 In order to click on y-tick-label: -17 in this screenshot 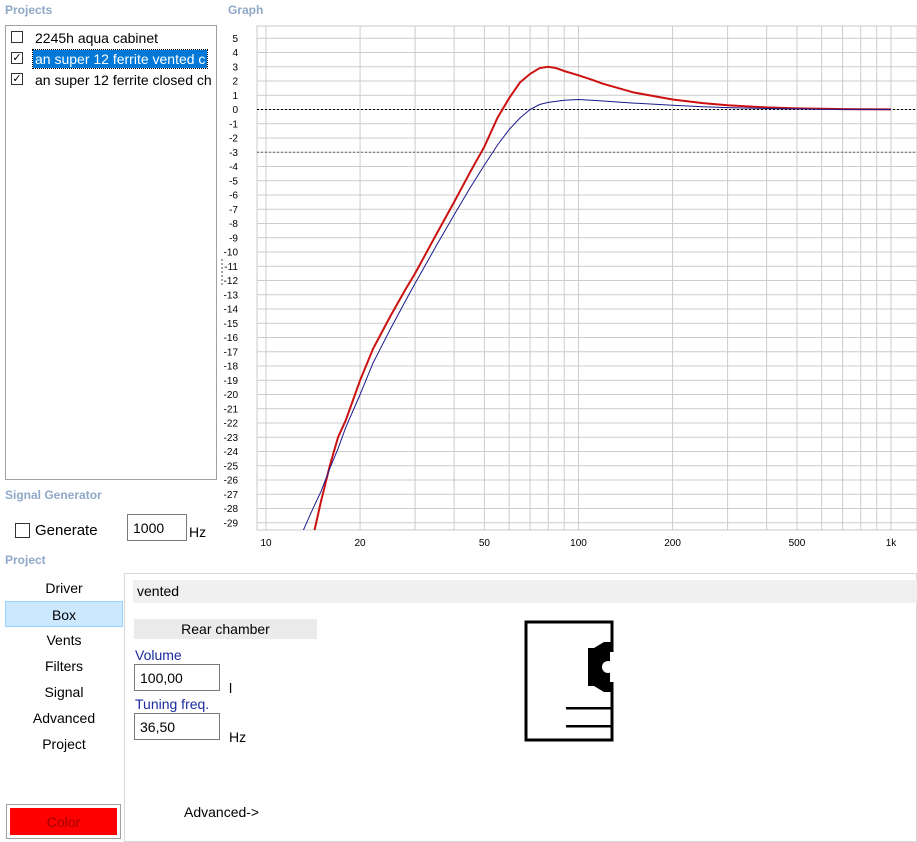, I will do `click(231, 352)`.